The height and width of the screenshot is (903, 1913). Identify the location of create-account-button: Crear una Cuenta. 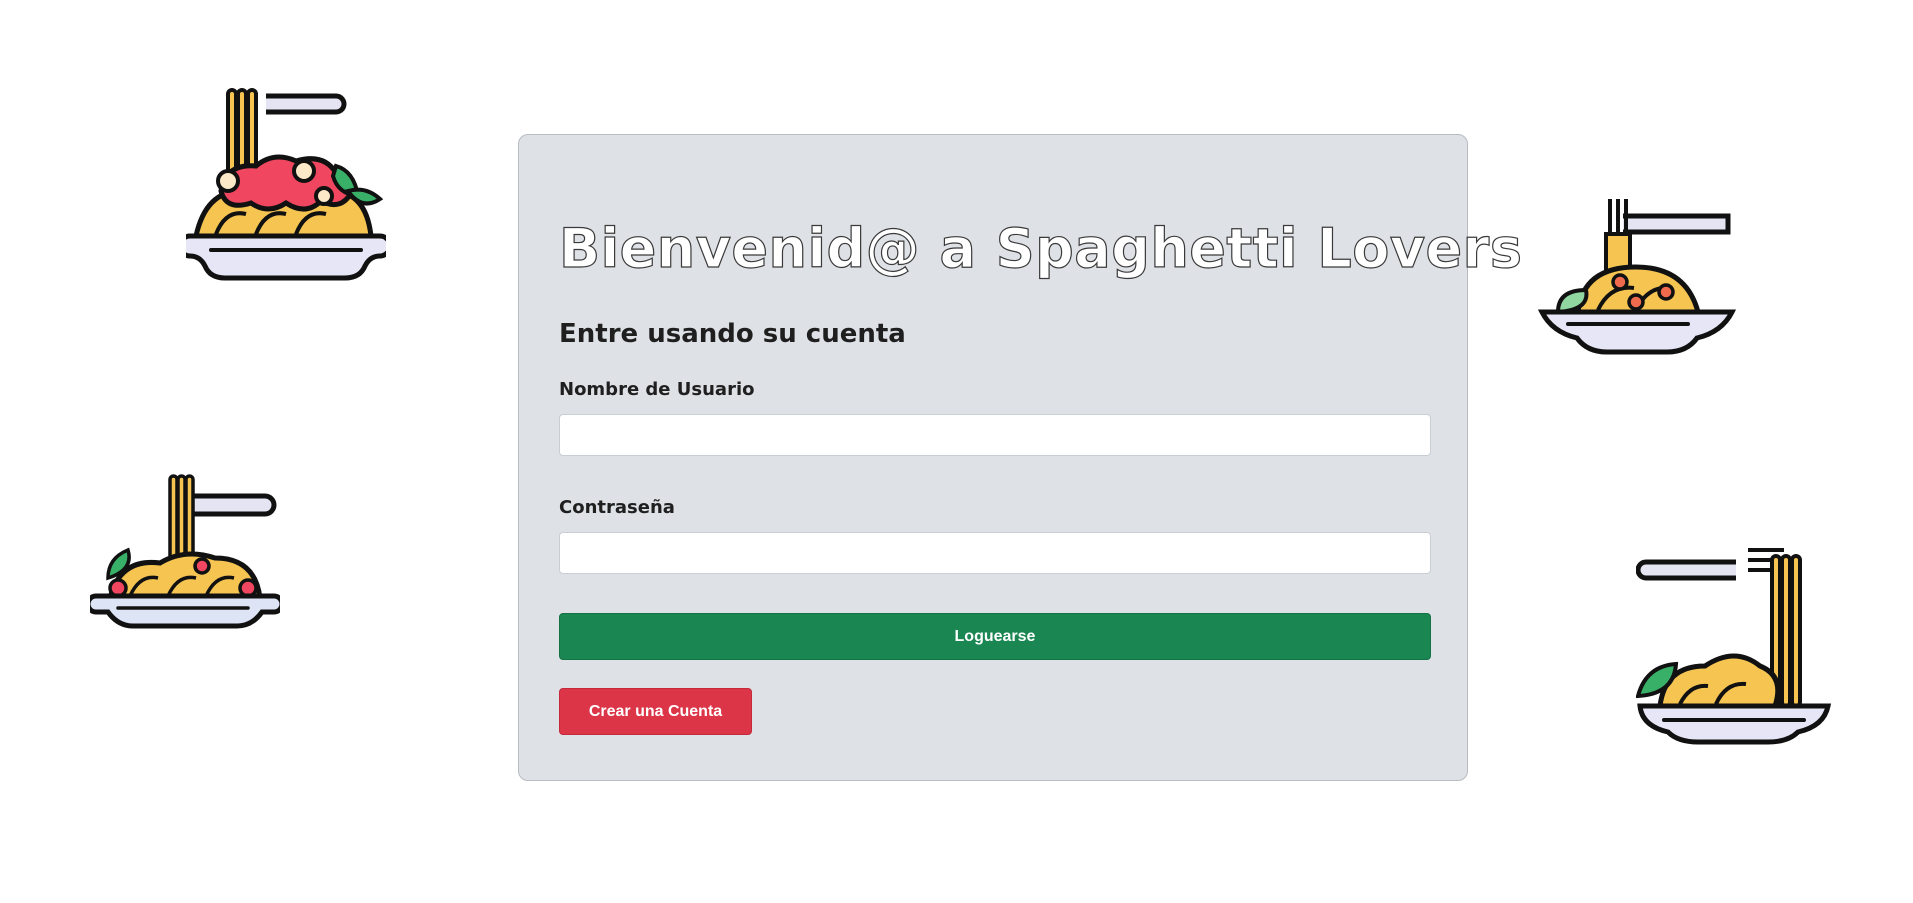
(655, 711).